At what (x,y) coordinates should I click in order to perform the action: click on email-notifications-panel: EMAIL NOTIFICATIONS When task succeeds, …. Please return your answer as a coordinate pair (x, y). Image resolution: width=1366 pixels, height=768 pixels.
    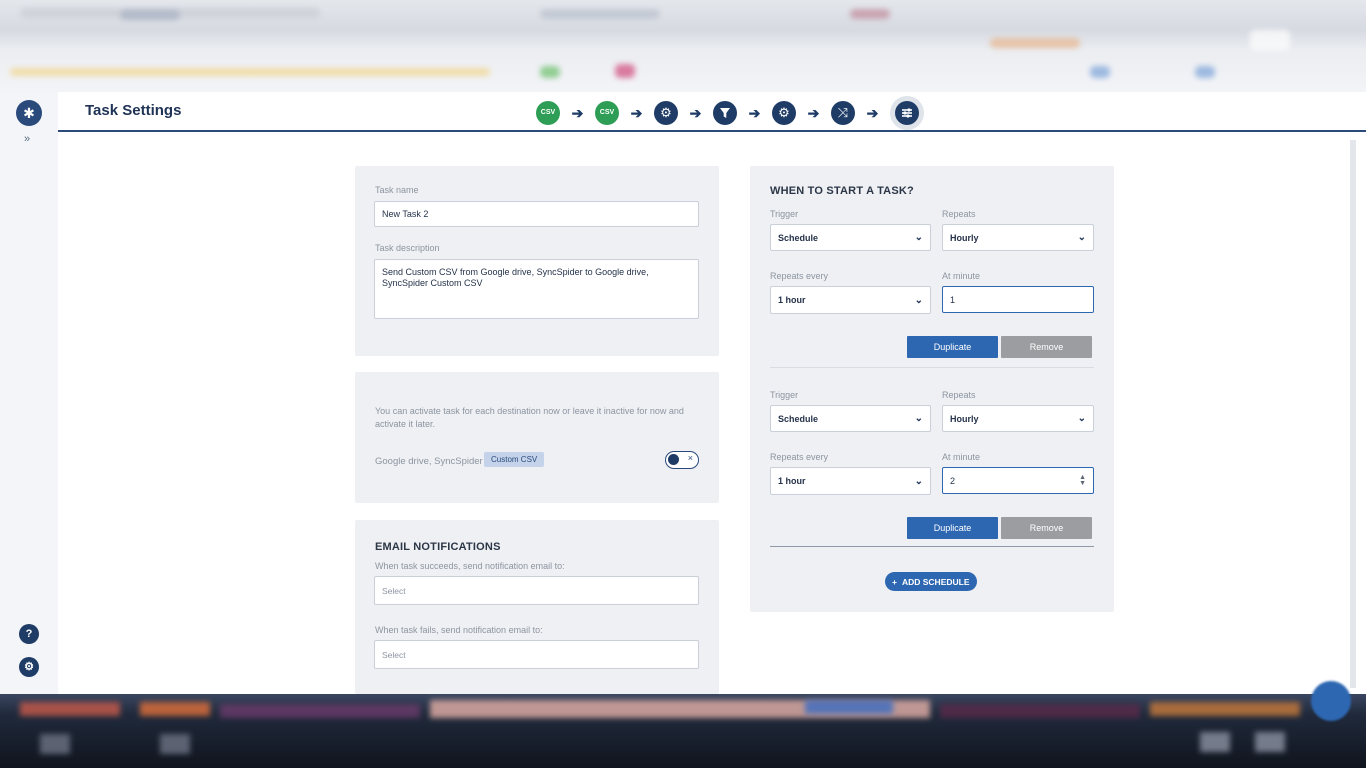
    Looking at the image, I should click on (537, 607).